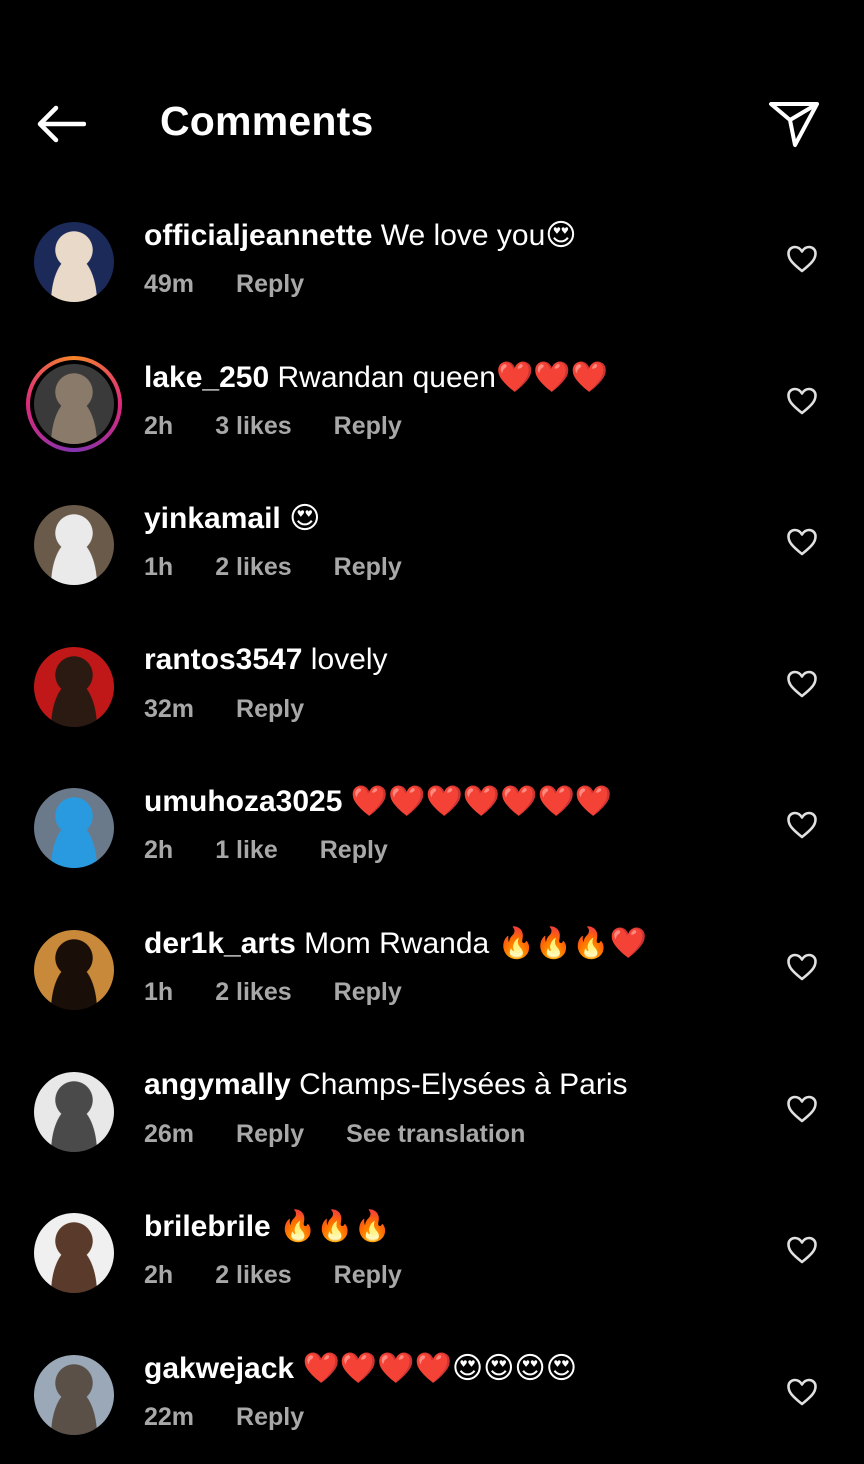  What do you see at coordinates (475, 943) in the screenshot?
I see `comment-text: Mom Rwanda 🔥🔥🔥❤️` at bounding box center [475, 943].